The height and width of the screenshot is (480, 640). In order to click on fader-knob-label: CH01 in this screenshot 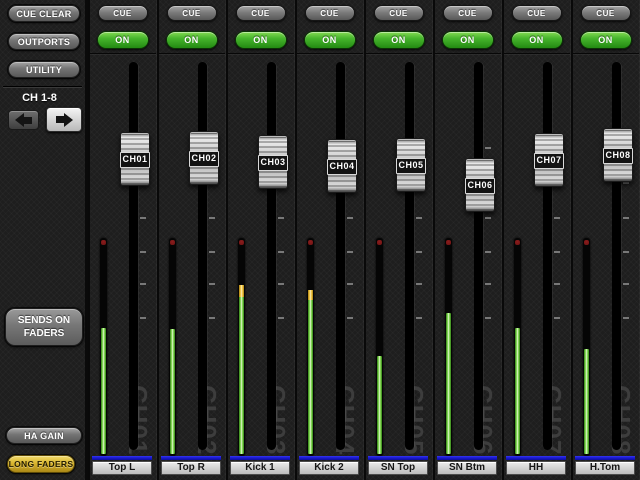, I will do `click(135, 160)`.